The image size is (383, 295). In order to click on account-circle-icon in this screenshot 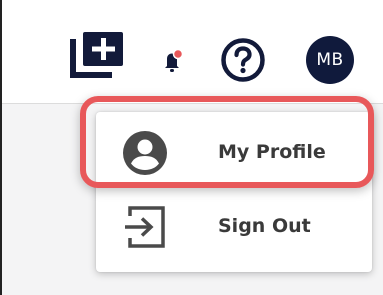, I will do `click(145, 153)`.